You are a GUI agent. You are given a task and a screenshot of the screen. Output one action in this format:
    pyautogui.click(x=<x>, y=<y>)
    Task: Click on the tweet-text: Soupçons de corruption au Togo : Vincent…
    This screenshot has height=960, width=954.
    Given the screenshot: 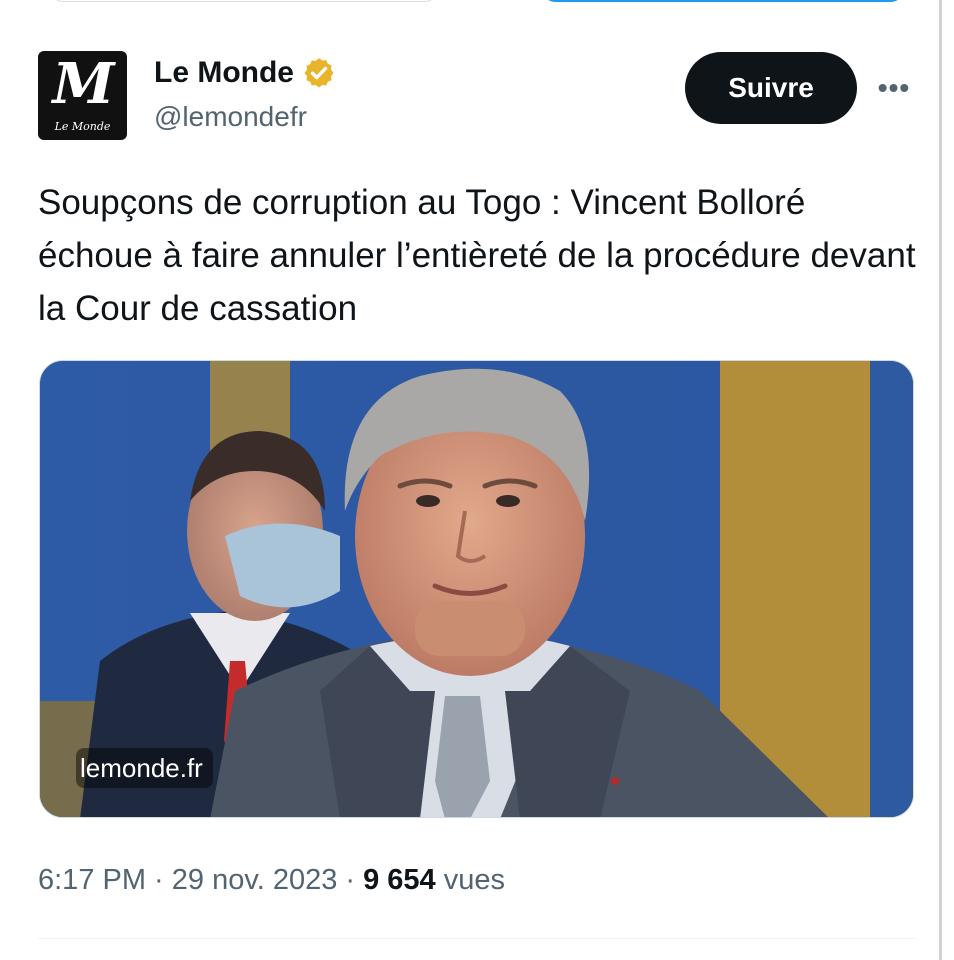 What is the action you would take?
    pyautogui.click(x=477, y=255)
    